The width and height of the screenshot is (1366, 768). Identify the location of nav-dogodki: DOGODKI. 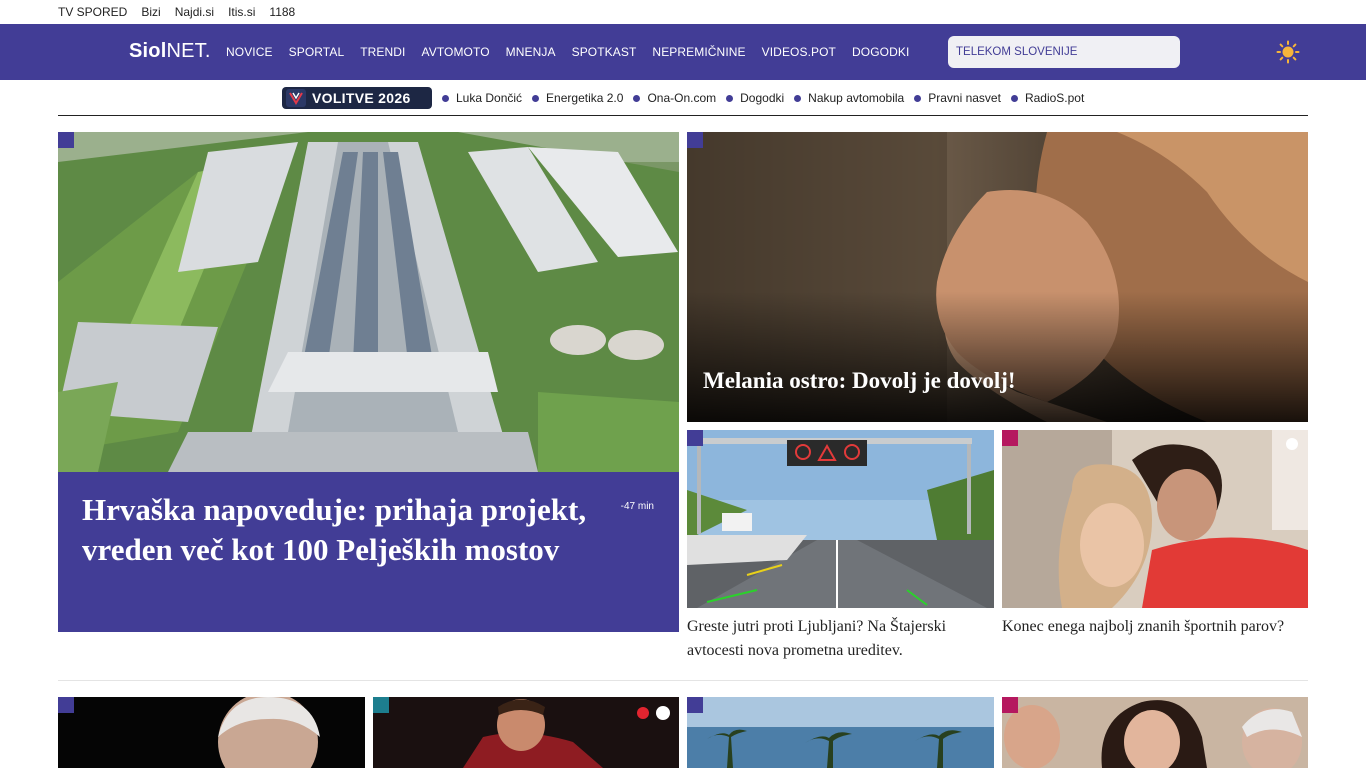
(880, 52).